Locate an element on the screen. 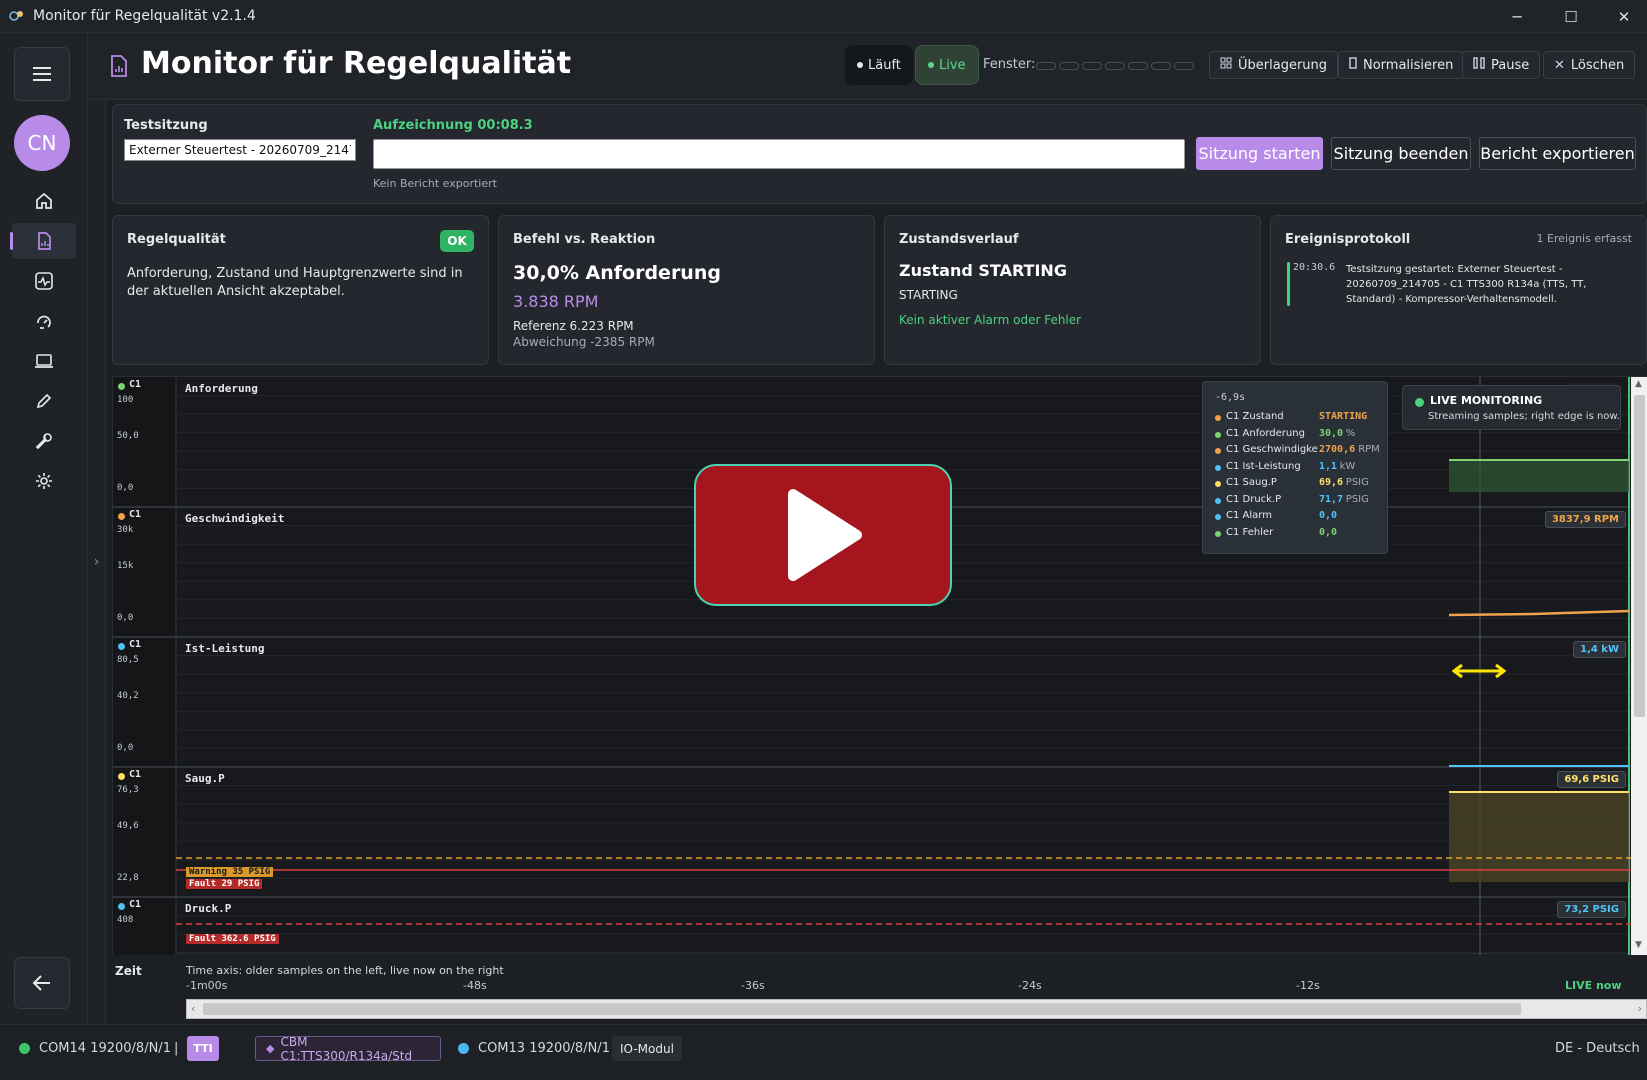 The width and height of the screenshot is (1647, 1080). app-icon is located at coordinates (17, 16).